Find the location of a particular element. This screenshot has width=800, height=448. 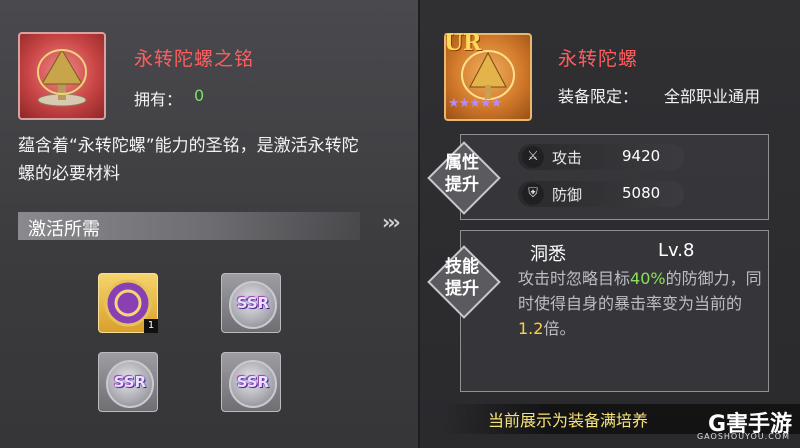

owned-label: 拥有： is located at coordinates (158, 99).